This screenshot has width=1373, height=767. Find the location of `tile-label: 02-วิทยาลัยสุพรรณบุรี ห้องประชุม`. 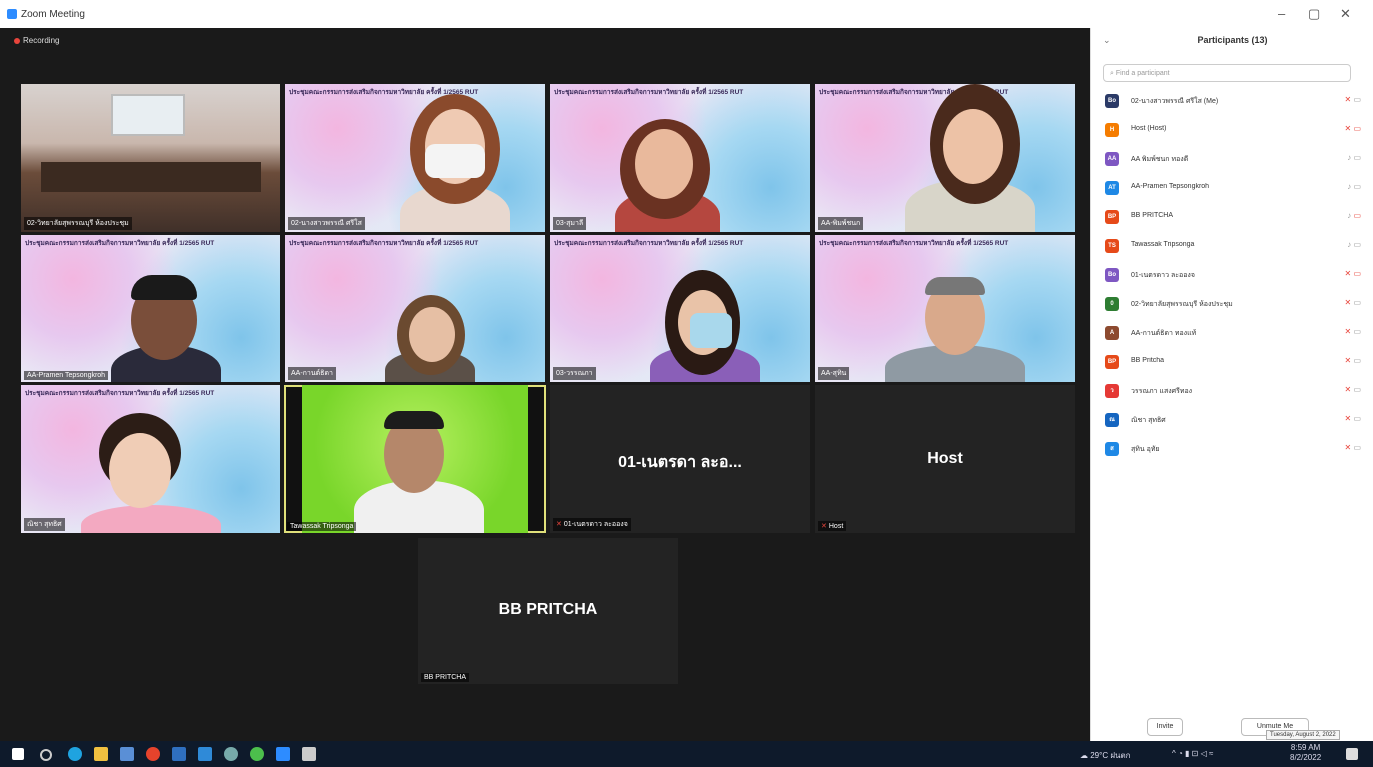

tile-label: 02-วิทยาลัยสุพรรณบุรี ห้องประชุม is located at coordinates (78, 223).